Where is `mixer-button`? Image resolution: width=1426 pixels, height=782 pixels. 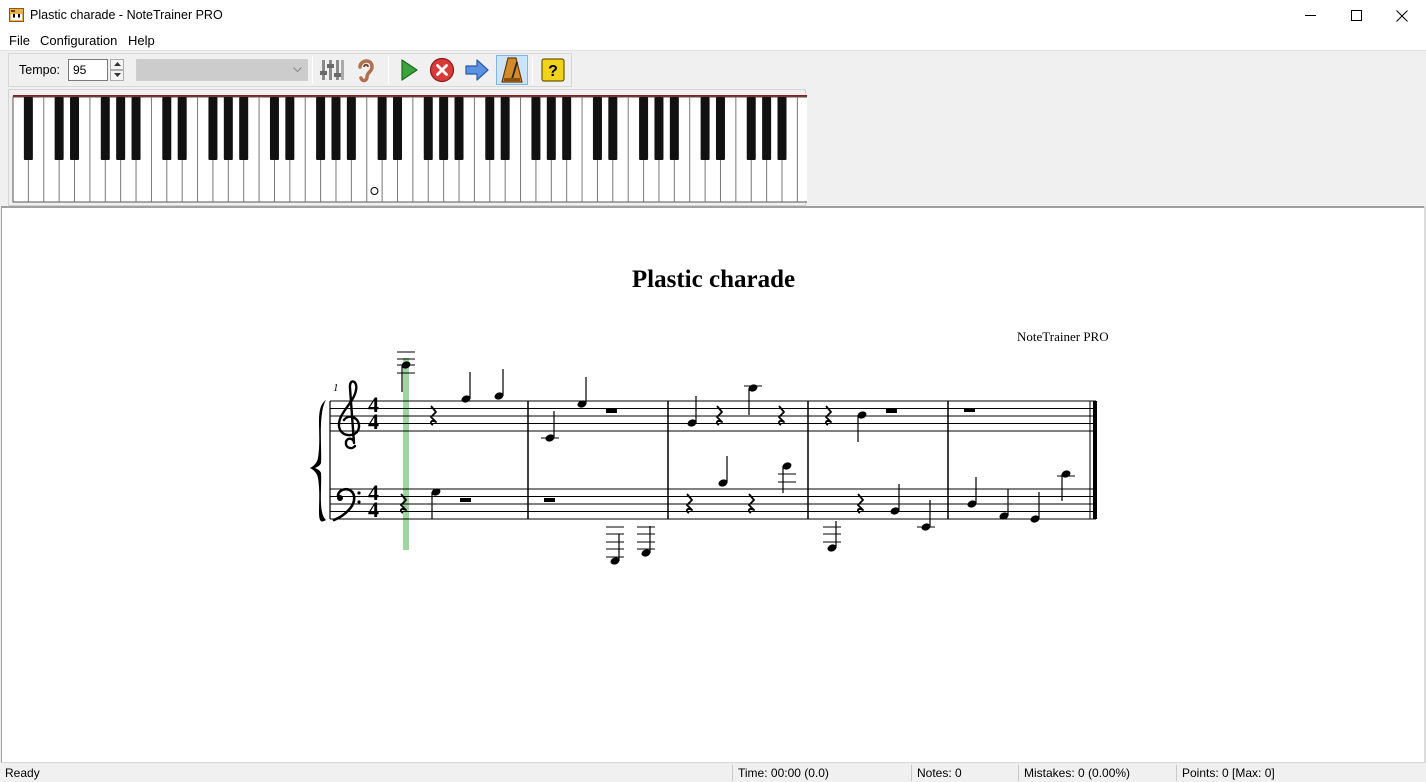 mixer-button is located at coordinates (332, 70).